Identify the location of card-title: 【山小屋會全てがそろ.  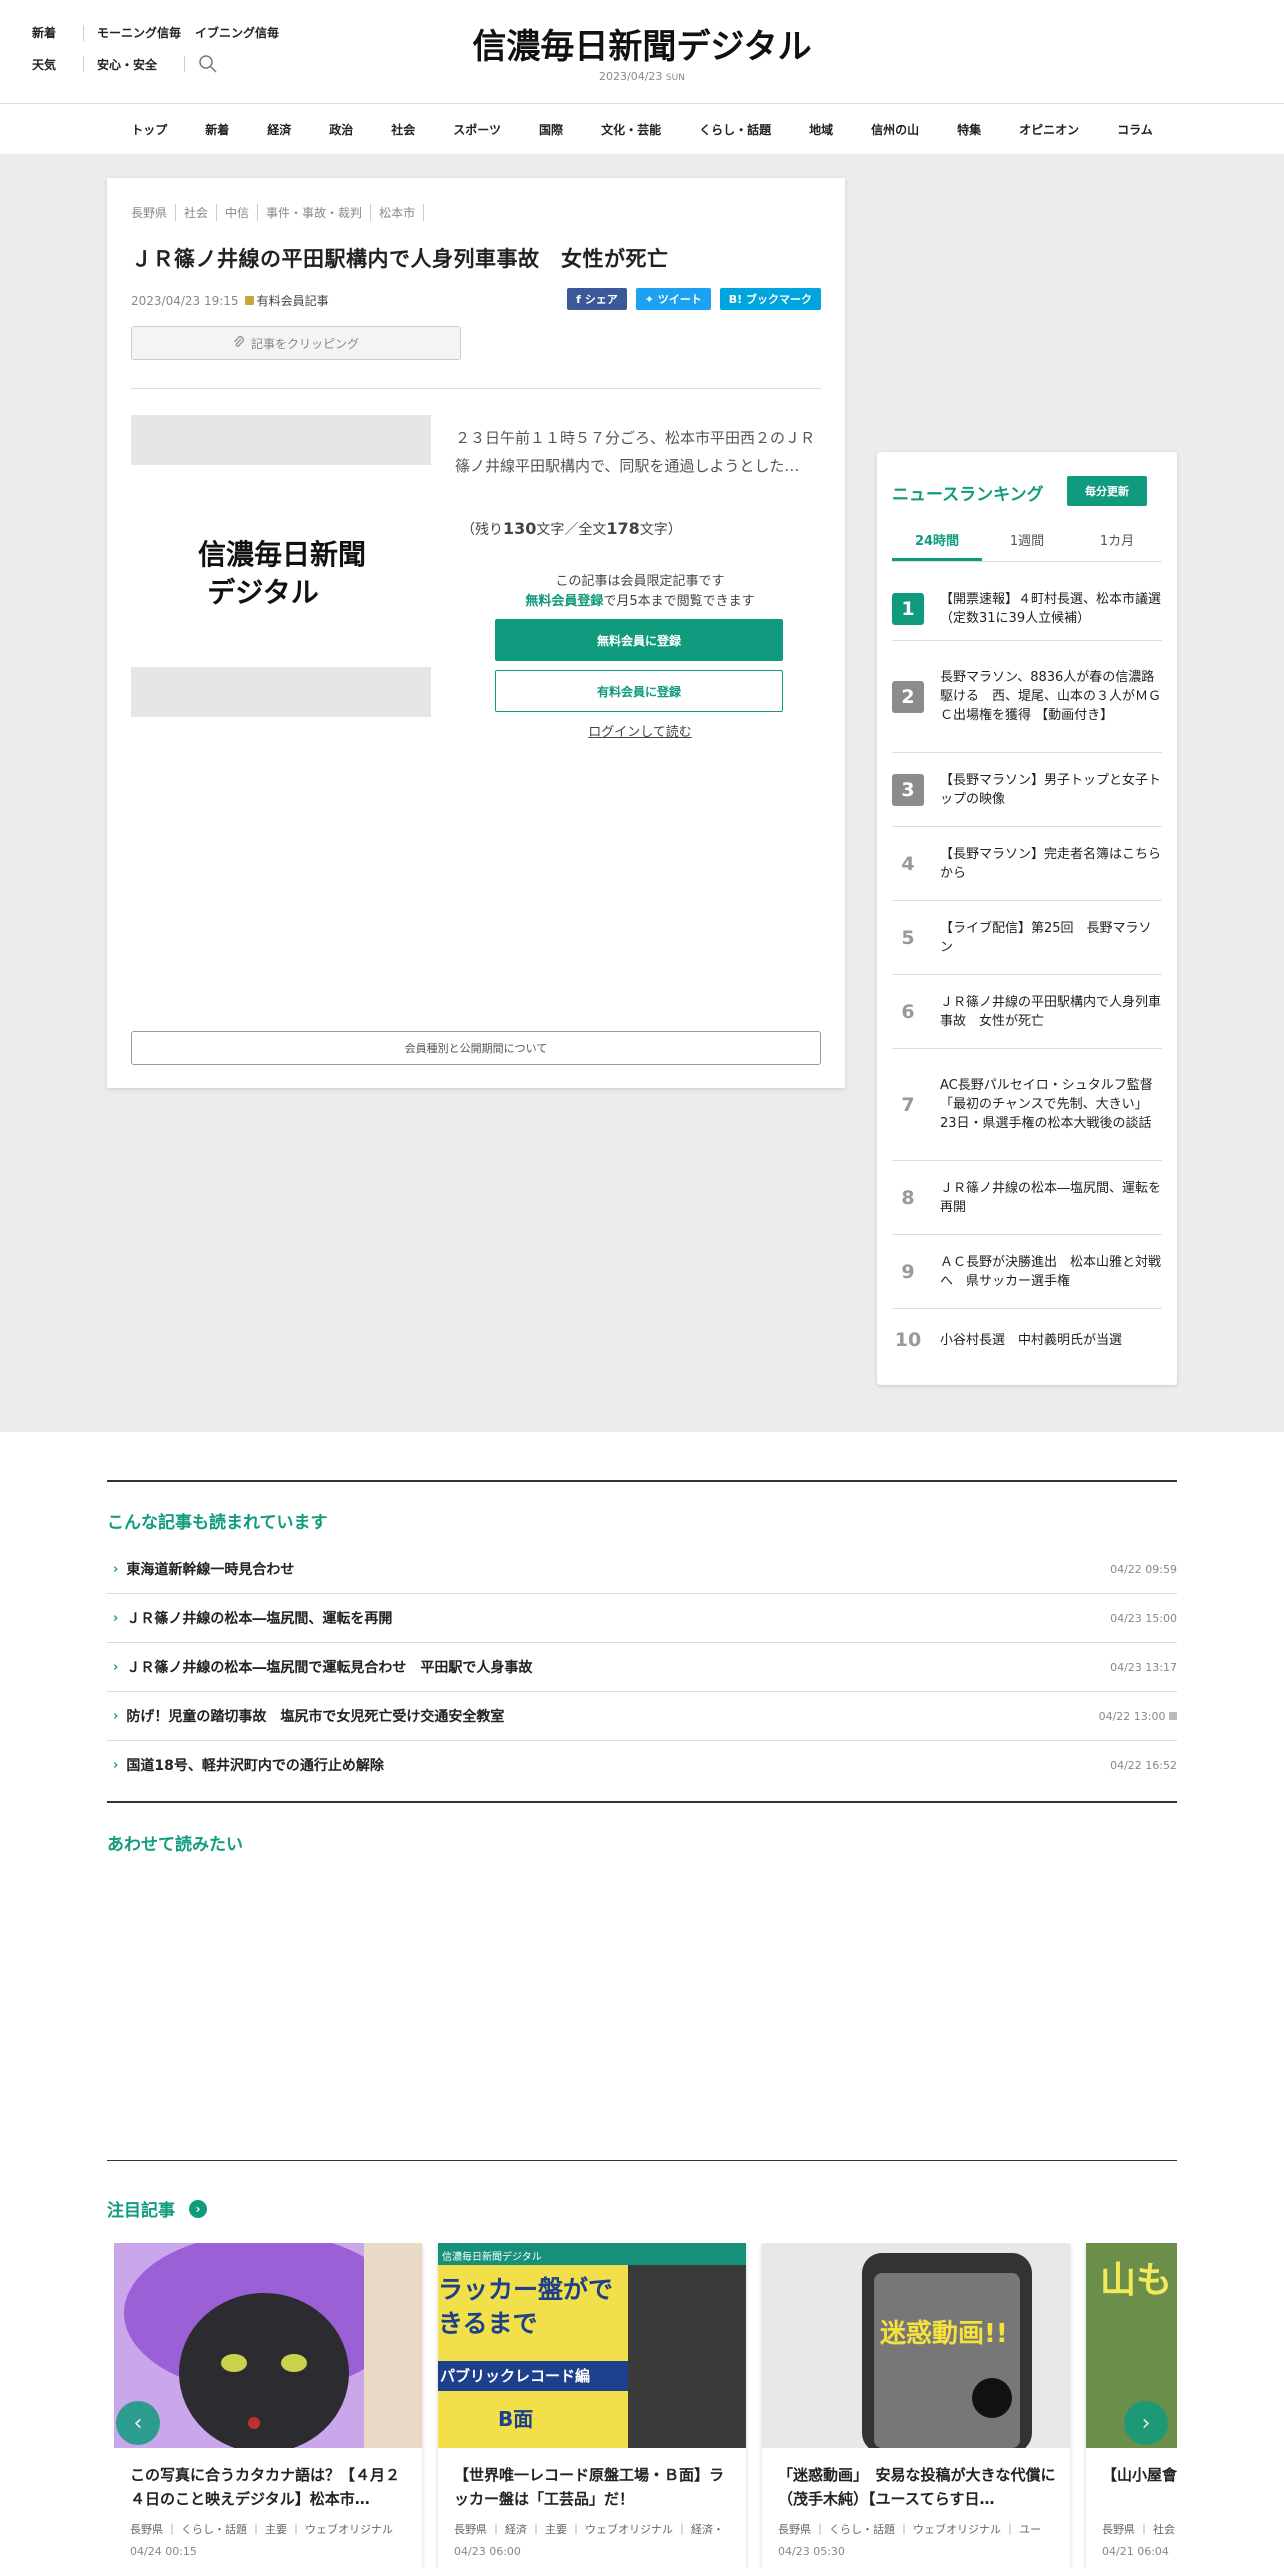
(1139, 2475).